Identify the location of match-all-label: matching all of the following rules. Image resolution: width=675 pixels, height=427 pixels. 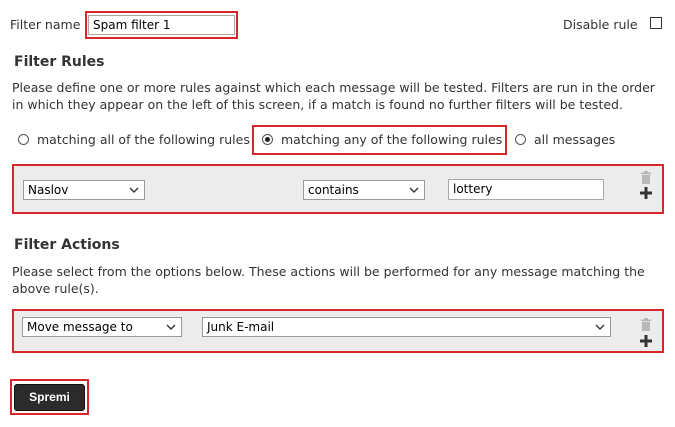
(143, 139).